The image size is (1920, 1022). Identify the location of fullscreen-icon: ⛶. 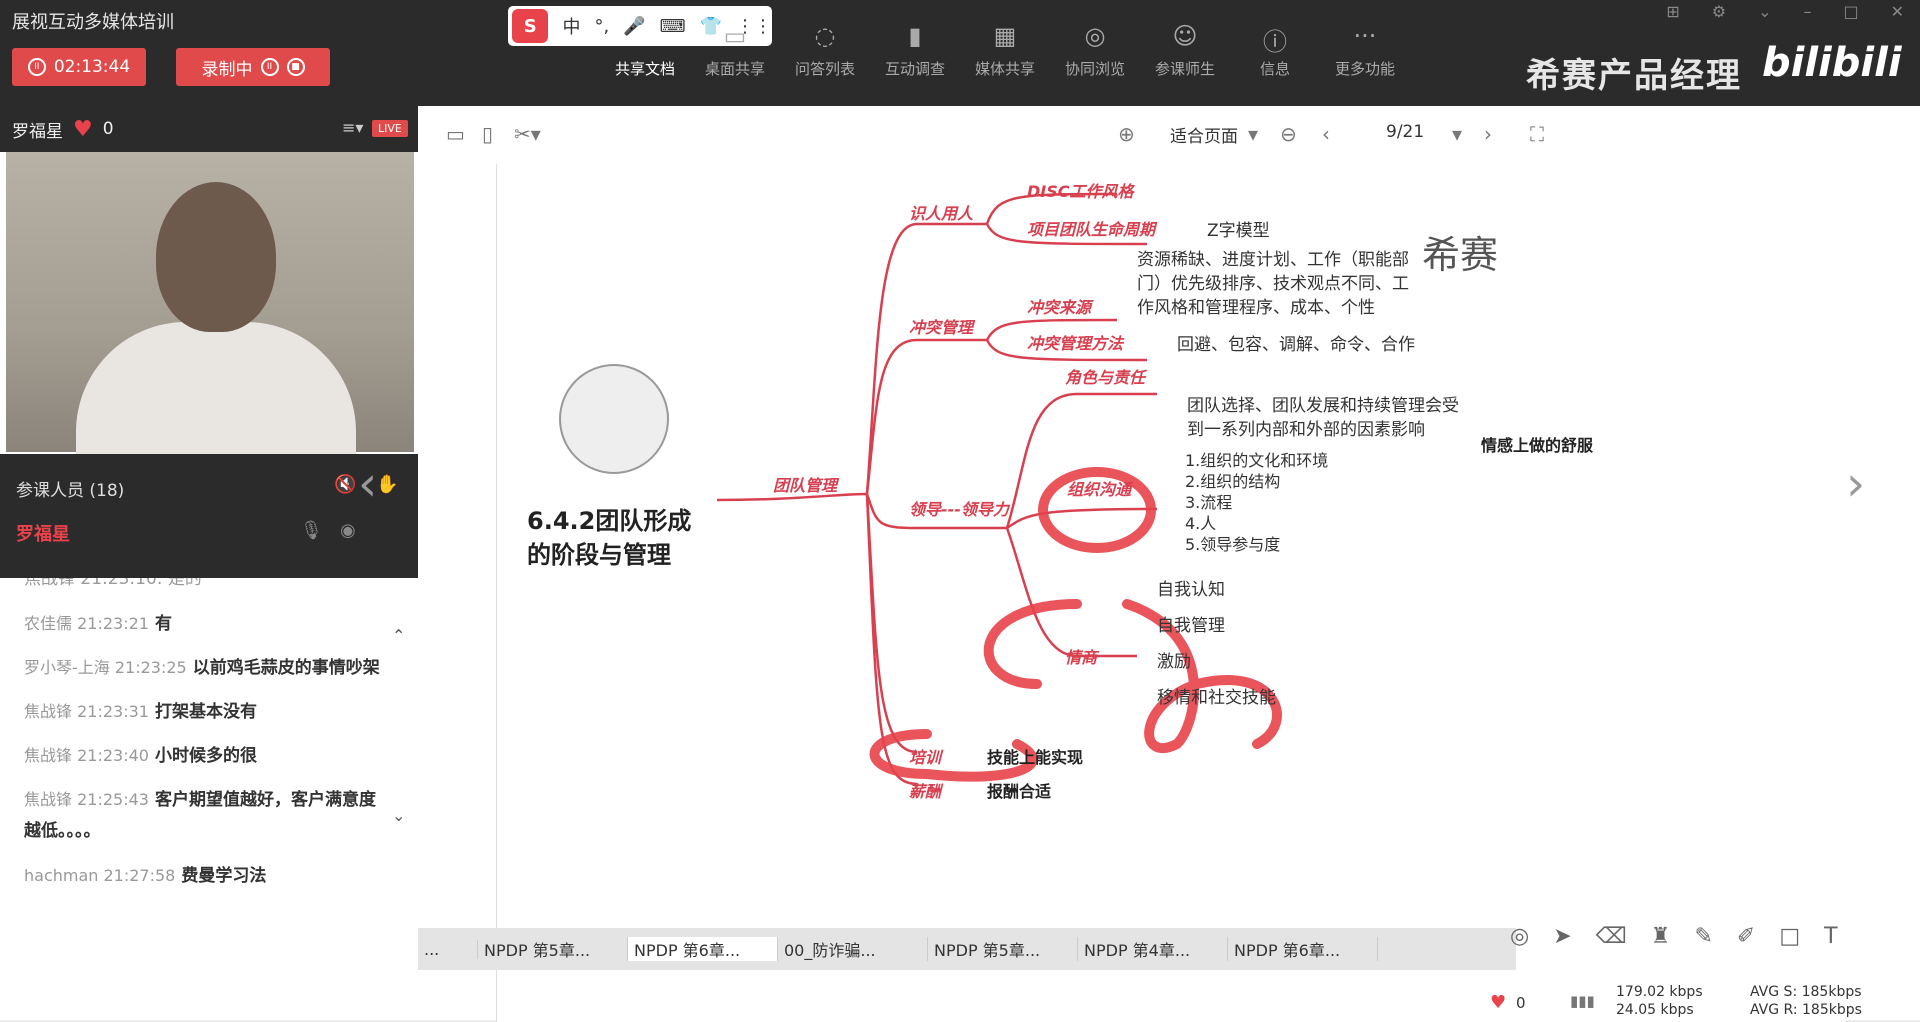
(1537, 134).